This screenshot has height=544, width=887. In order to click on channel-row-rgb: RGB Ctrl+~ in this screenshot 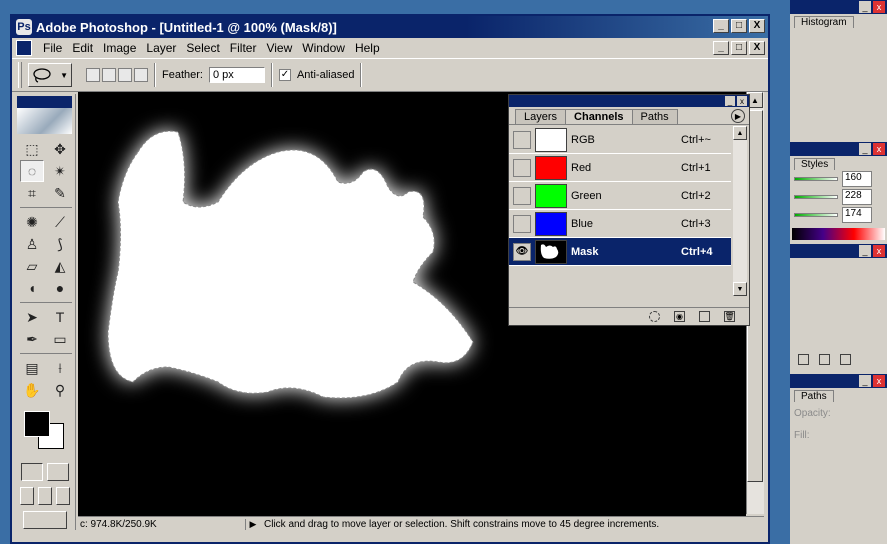, I will do `click(620, 140)`.